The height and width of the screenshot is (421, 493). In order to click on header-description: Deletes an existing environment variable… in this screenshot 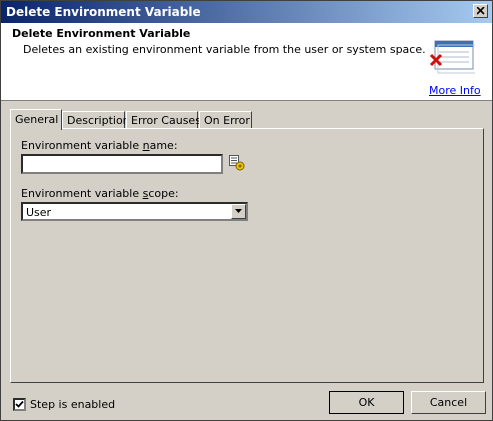, I will do `click(224, 49)`.